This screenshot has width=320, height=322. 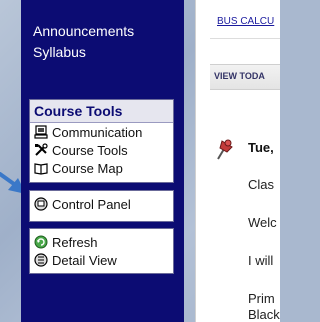 What do you see at coordinates (87, 168) in the screenshot?
I see `tool-item-label: Course Map` at bounding box center [87, 168].